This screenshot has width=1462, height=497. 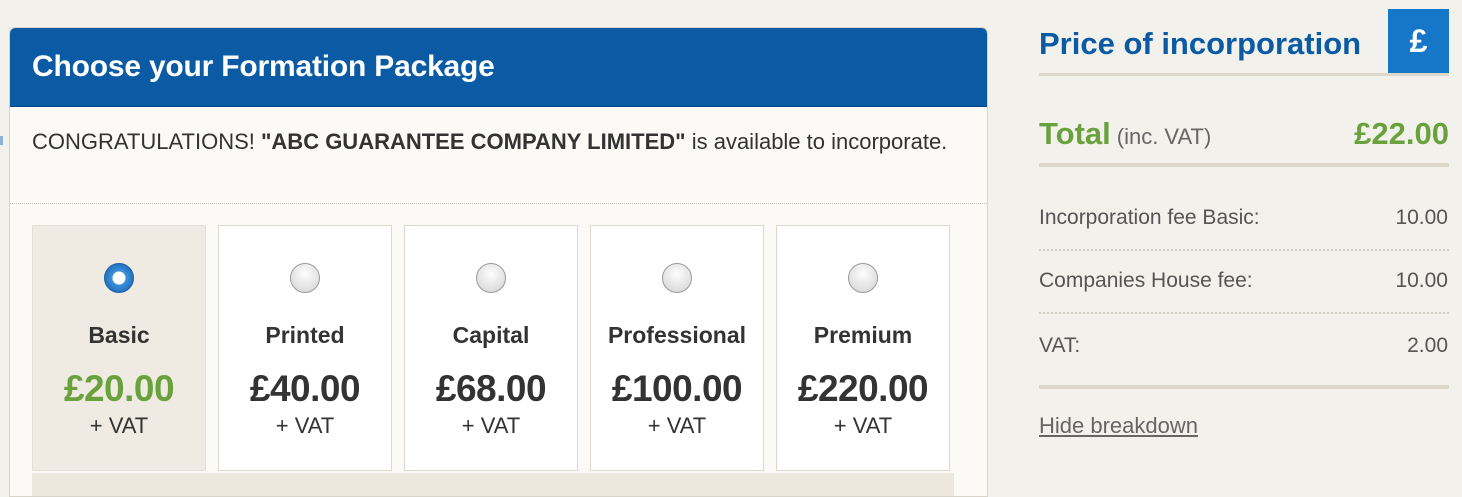 I want to click on package-footer-strip, so click(x=493, y=484).